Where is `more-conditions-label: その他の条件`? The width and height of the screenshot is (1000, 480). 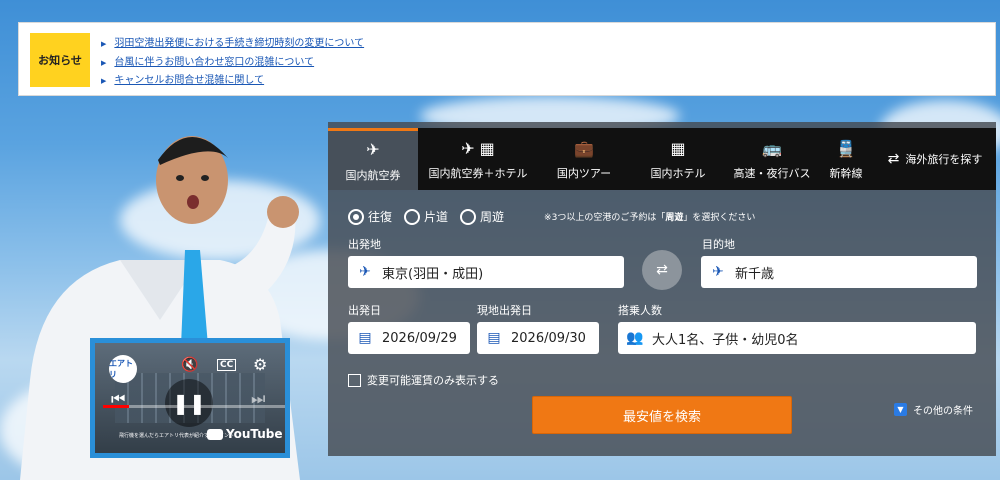 more-conditions-label: その他の条件 is located at coordinates (943, 411).